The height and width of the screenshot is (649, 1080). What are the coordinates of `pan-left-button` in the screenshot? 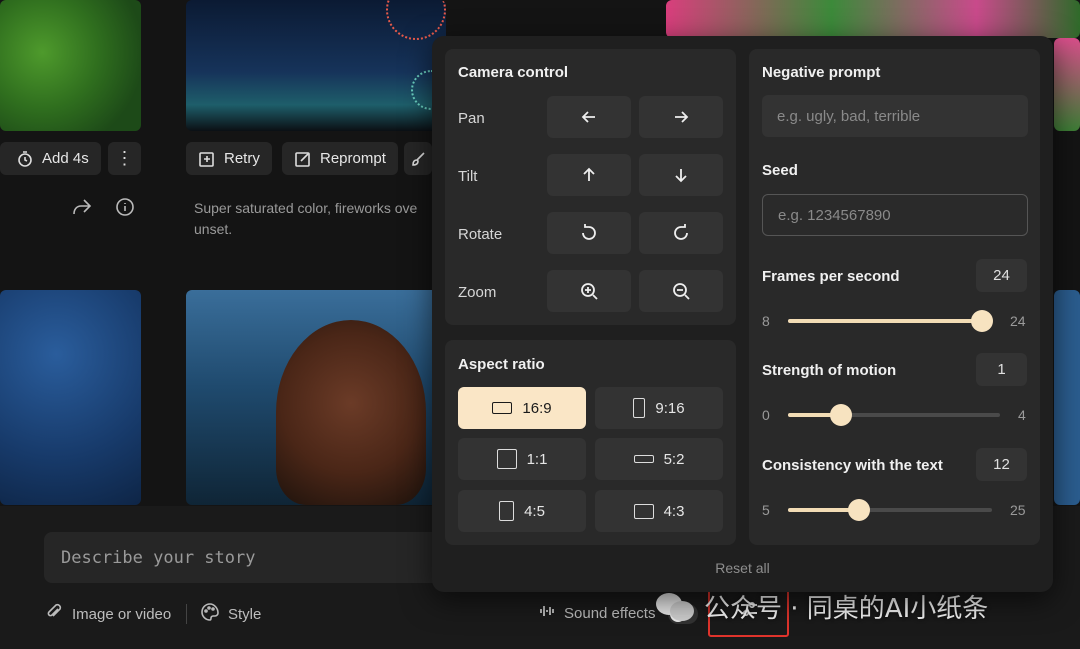 It's located at (589, 117).